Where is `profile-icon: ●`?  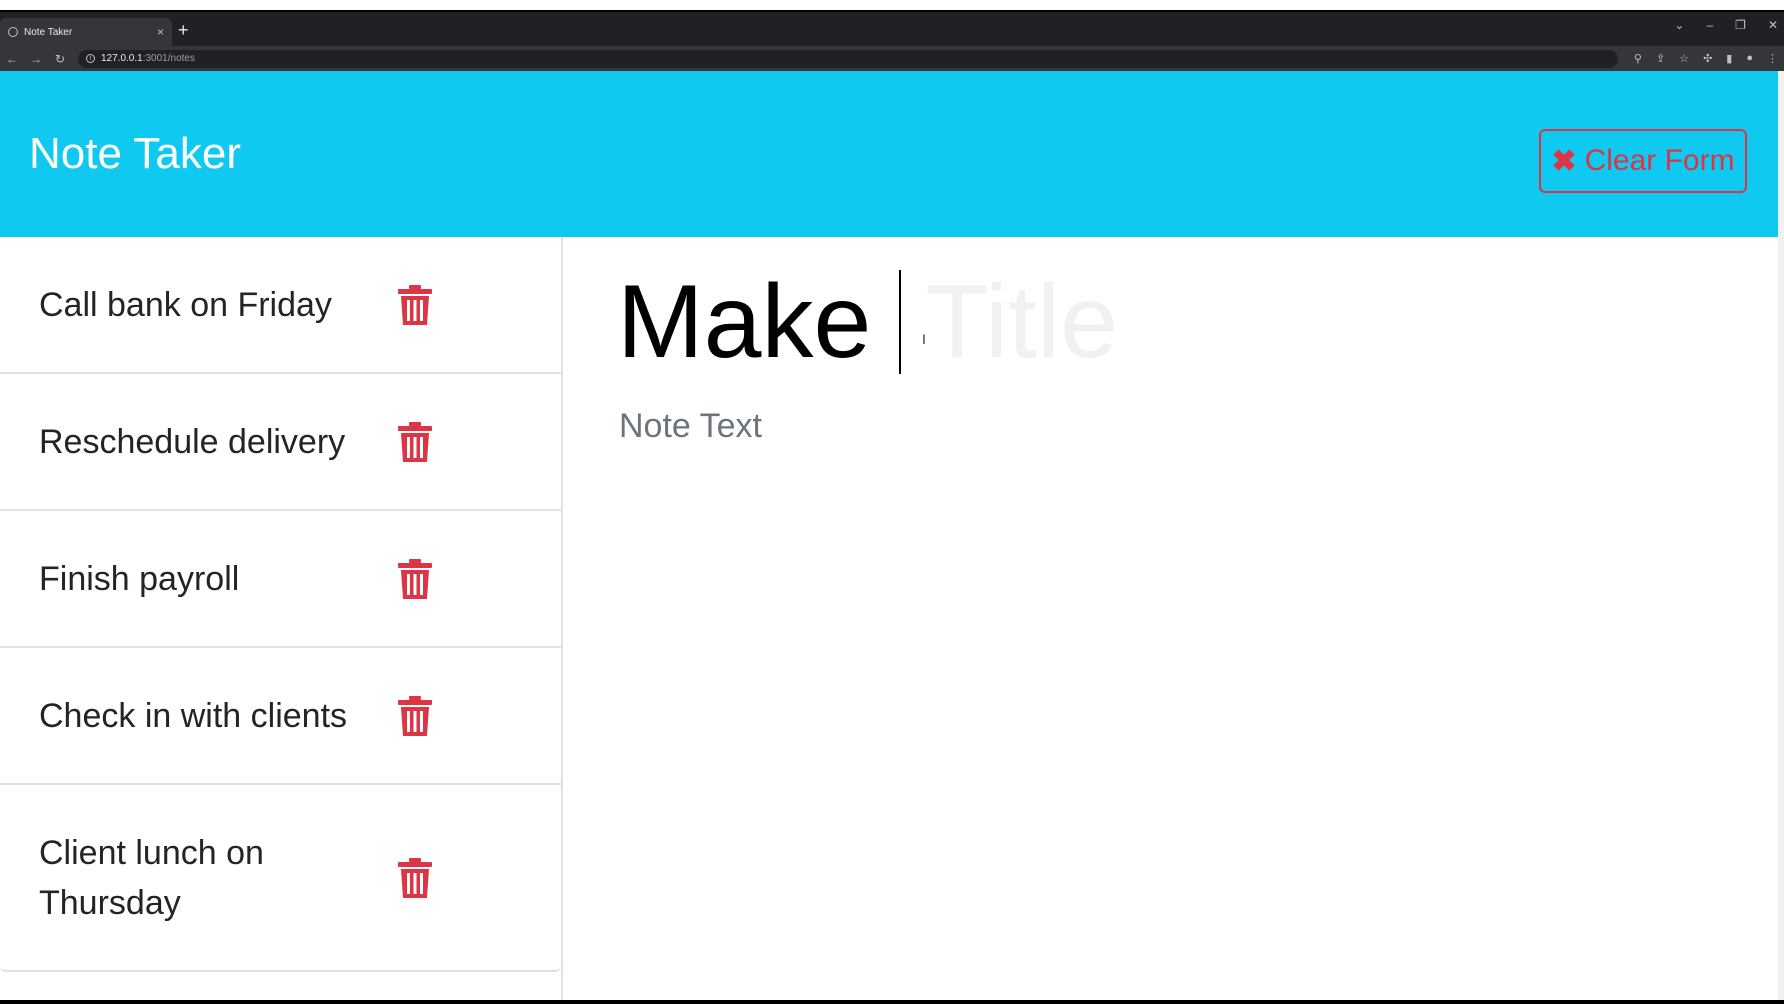 profile-icon: ● is located at coordinates (1749, 58).